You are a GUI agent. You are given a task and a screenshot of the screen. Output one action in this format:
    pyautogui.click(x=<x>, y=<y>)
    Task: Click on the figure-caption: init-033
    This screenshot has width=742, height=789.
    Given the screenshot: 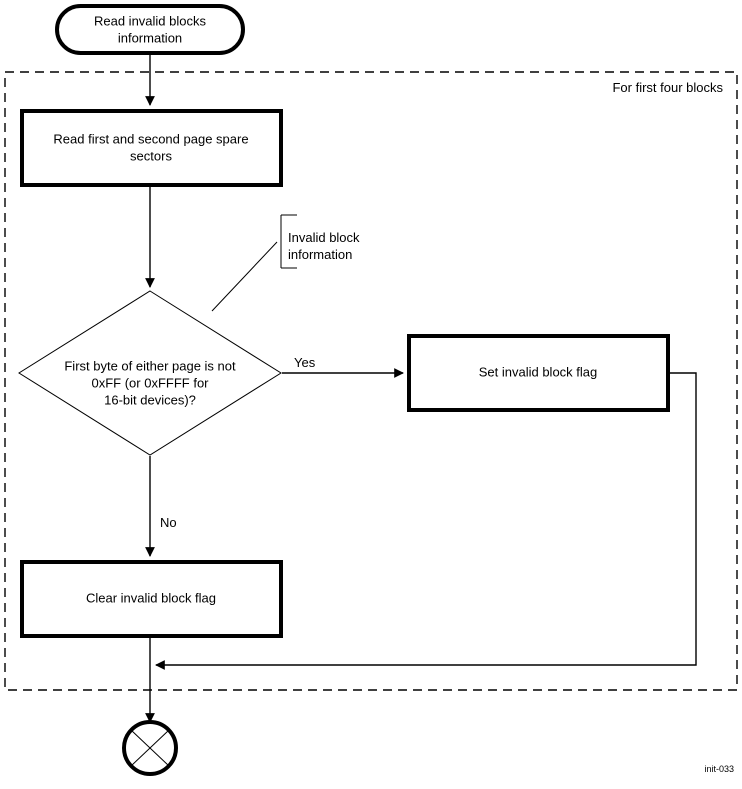 What is the action you would take?
    pyautogui.click(x=719, y=769)
    